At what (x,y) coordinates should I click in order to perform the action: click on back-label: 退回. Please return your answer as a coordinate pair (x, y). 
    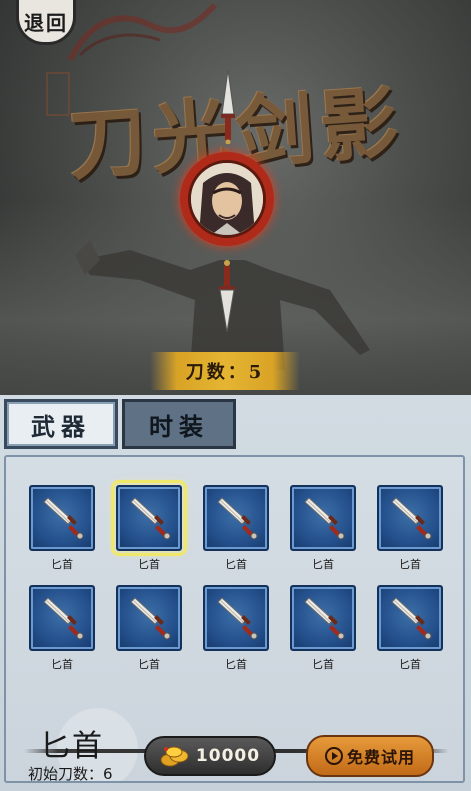
    Looking at the image, I should click on (46, 22).